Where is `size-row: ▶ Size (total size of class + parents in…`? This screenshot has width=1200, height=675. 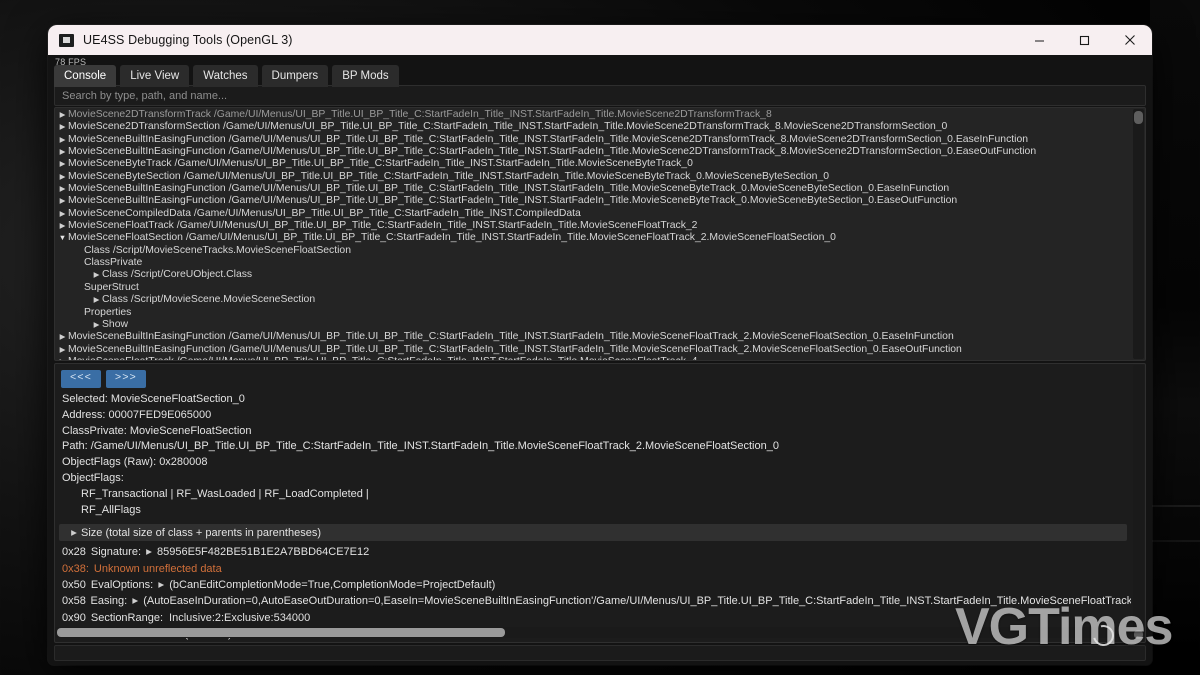 size-row: ▶ Size (total size of class + parents in… is located at coordinates (593, 533).